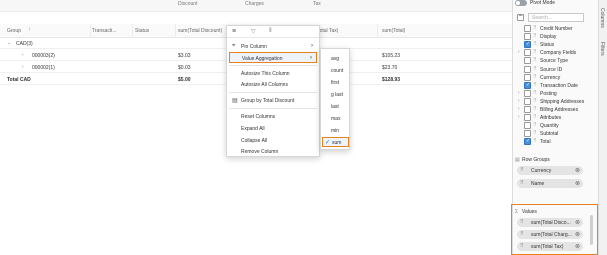  What do you see at coordinates (273, 140) in the screenshot?
I see `menu-item-collapse-all: Collapse All` at bounding box center [273, 140].